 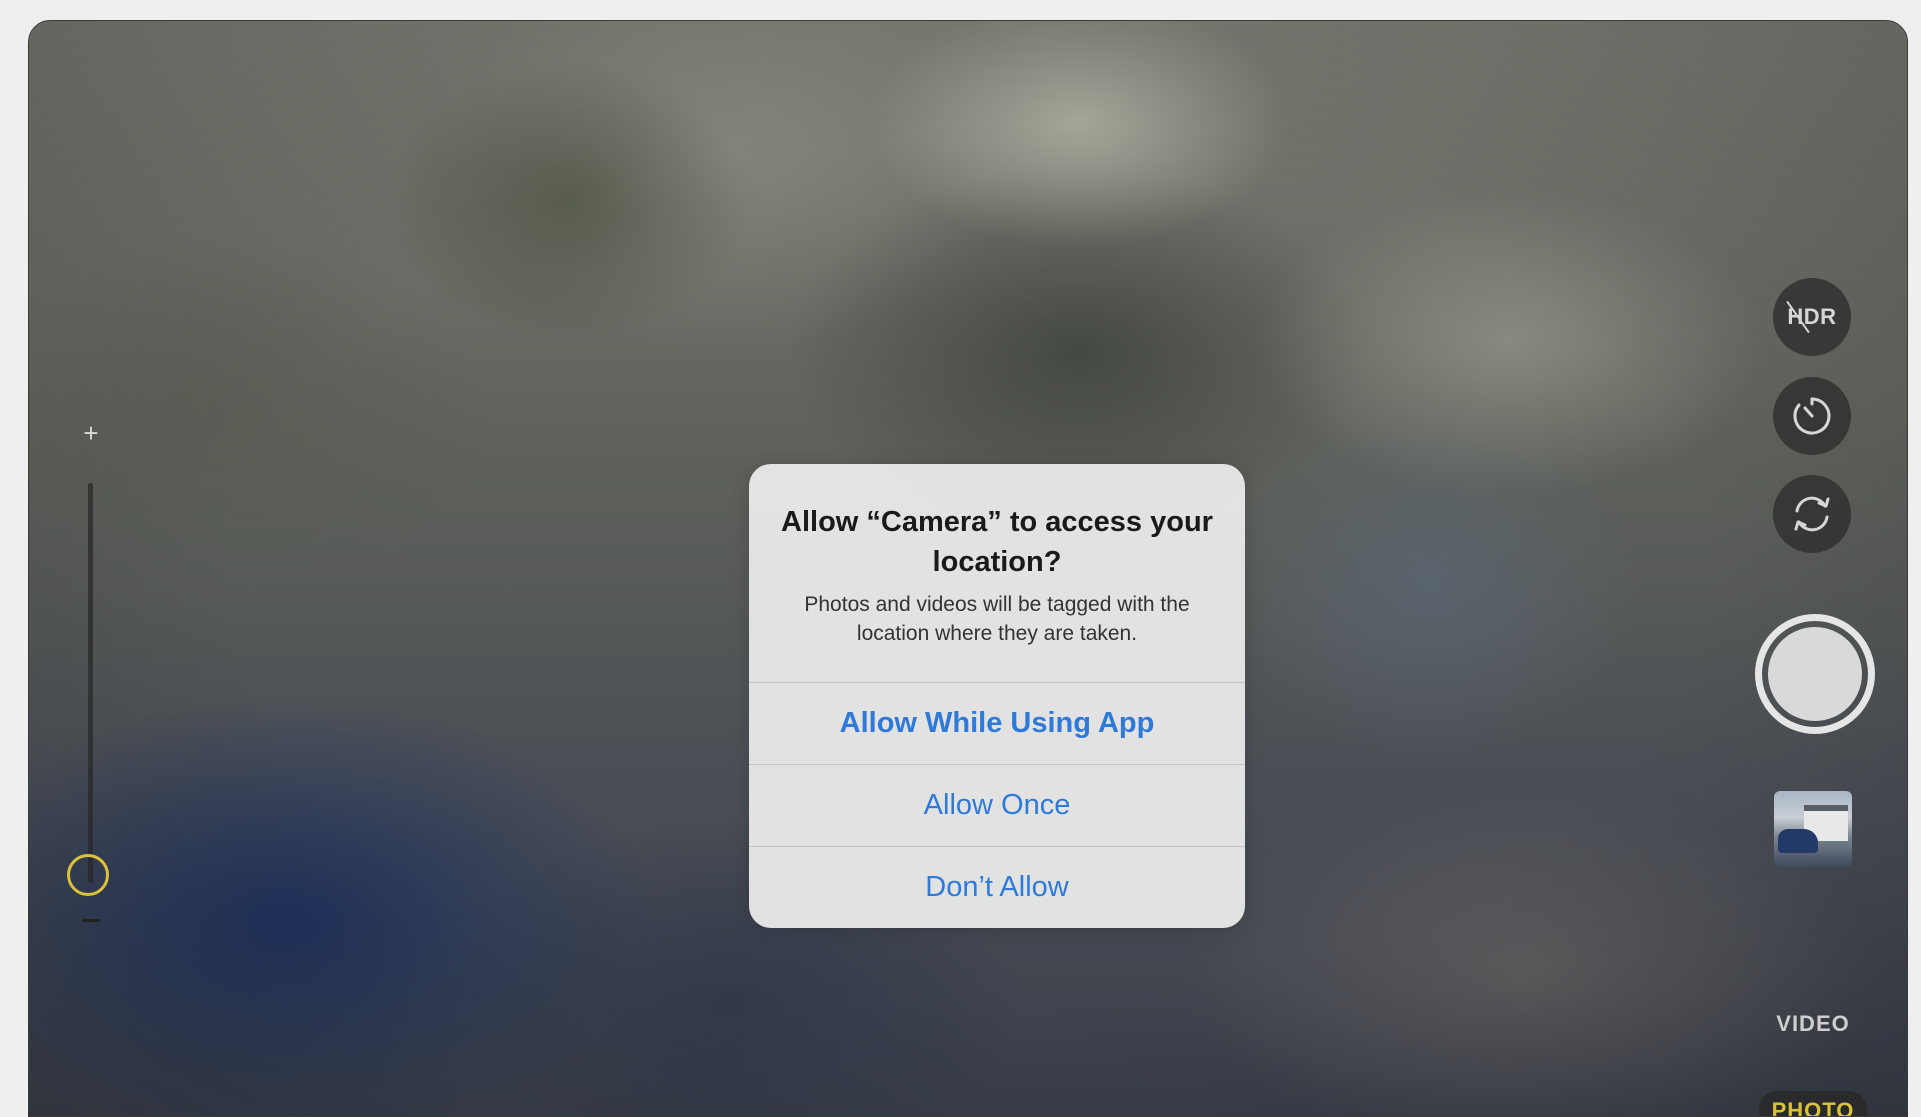 What do you see at coordinates (91, 433) in the screenshot?
I see `zoom-in-icon: +` at bounding box center [91, 433].